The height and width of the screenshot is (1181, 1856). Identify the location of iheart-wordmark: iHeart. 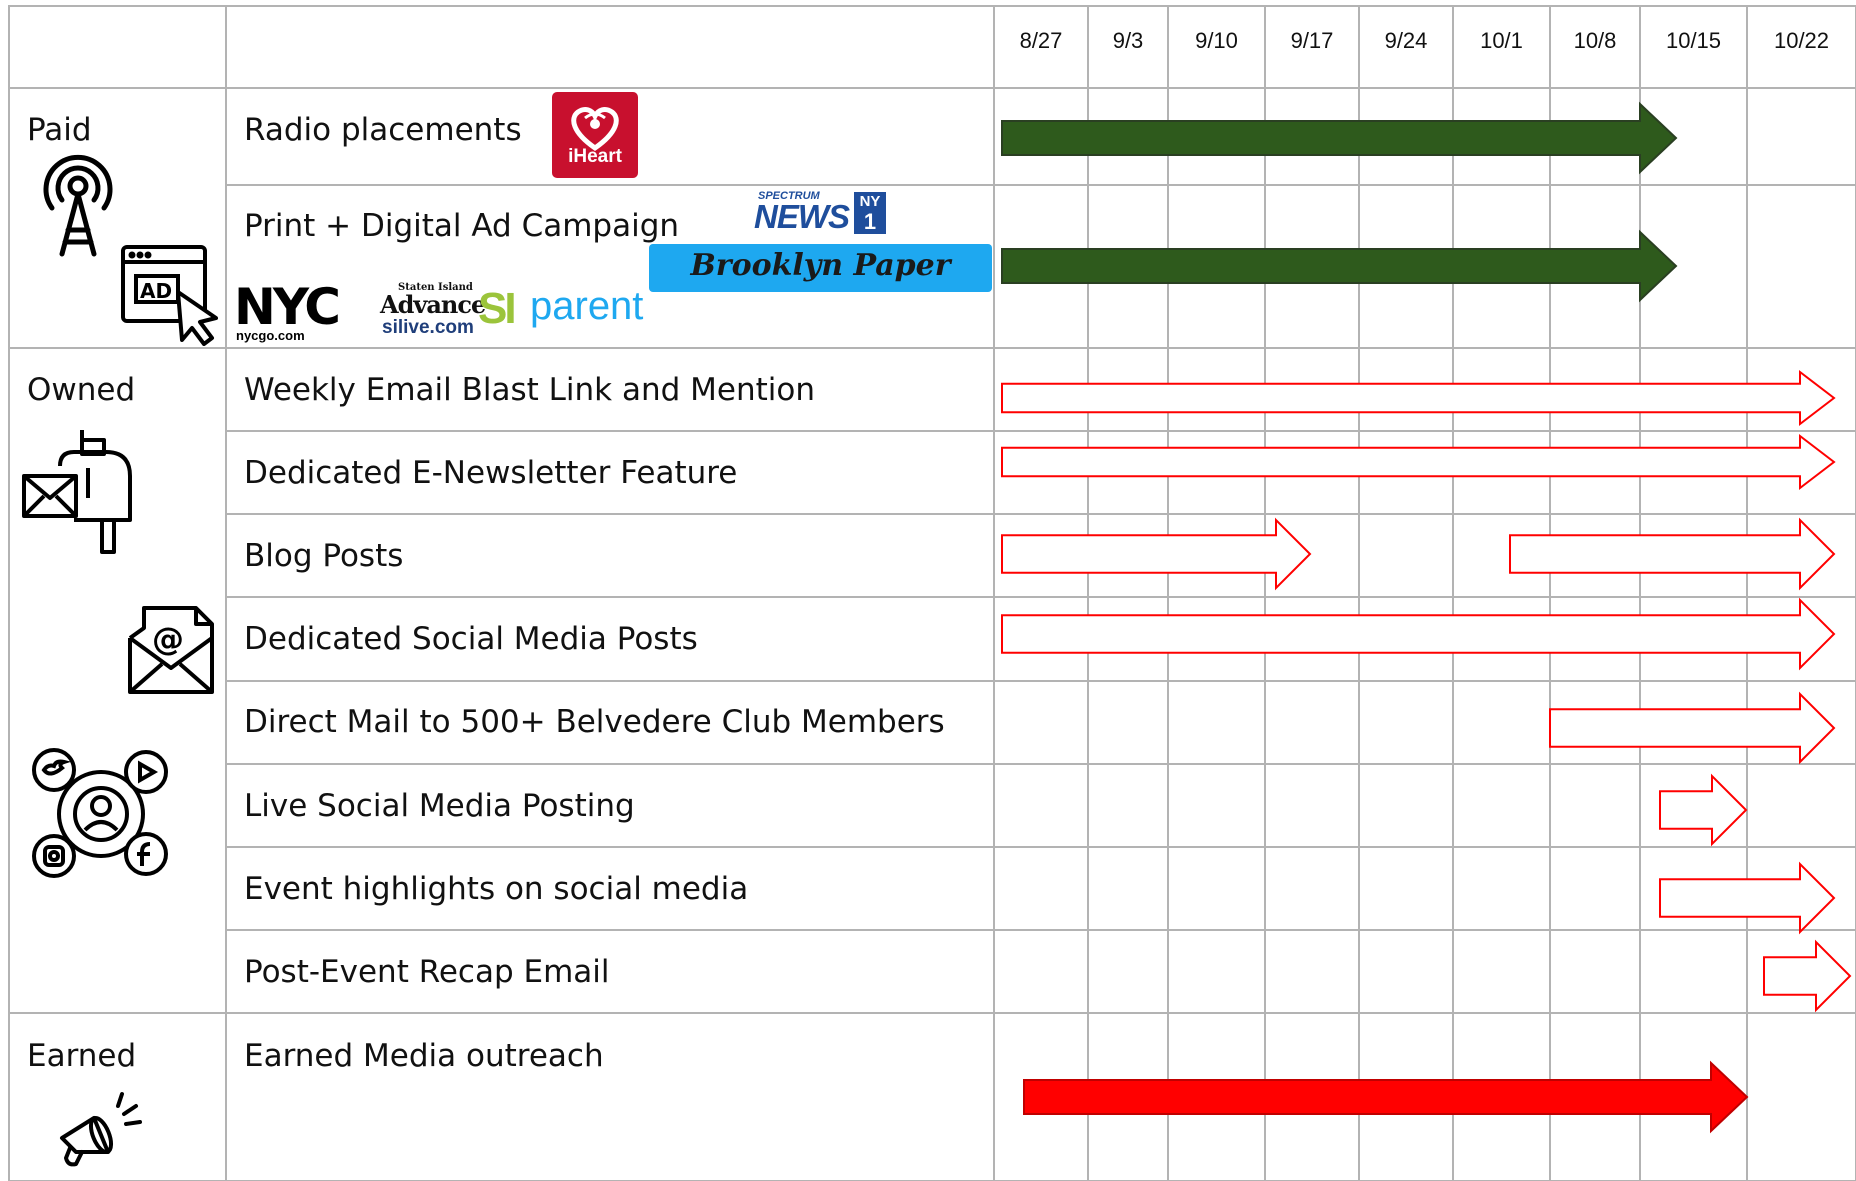
(595, 156).